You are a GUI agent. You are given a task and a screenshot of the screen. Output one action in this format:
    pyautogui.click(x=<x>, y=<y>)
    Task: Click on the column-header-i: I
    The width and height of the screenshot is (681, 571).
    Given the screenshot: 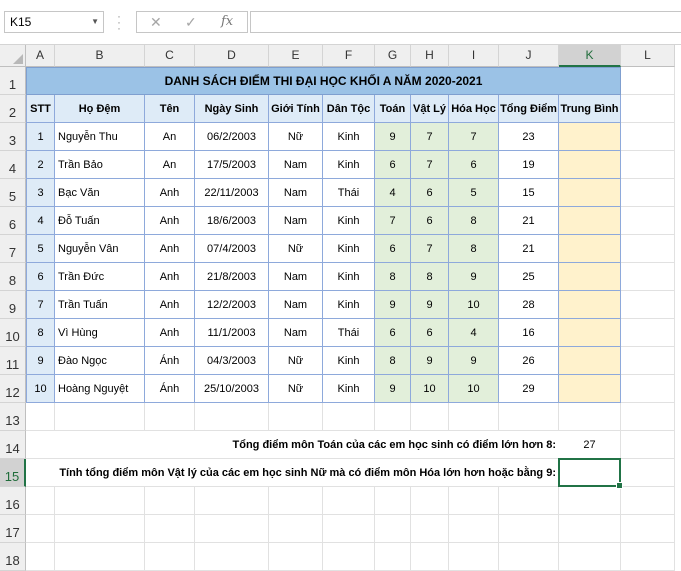 What is the action you would take?
    pyautogui.click(x=474, y=56)
    